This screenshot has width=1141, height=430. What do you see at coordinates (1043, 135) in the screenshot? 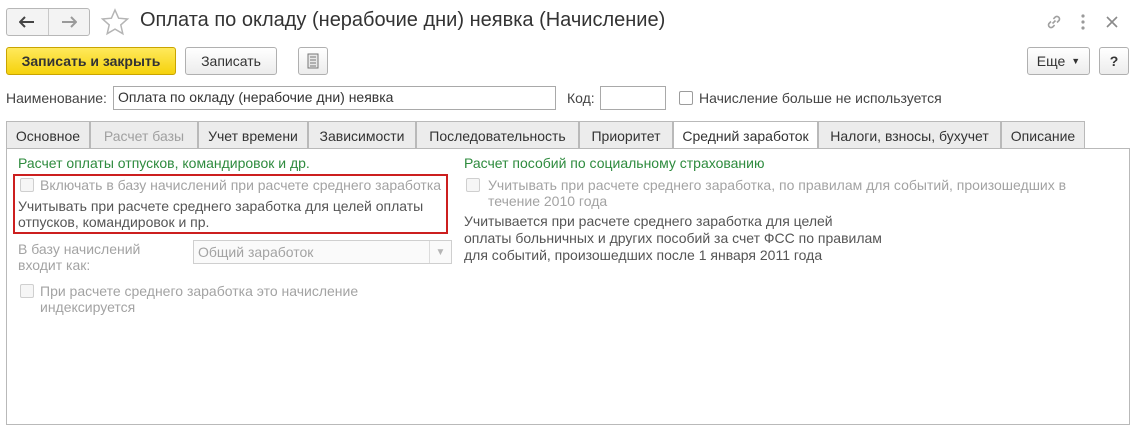
I see `tab-description: Описание` at bounding box center [1043, 135].